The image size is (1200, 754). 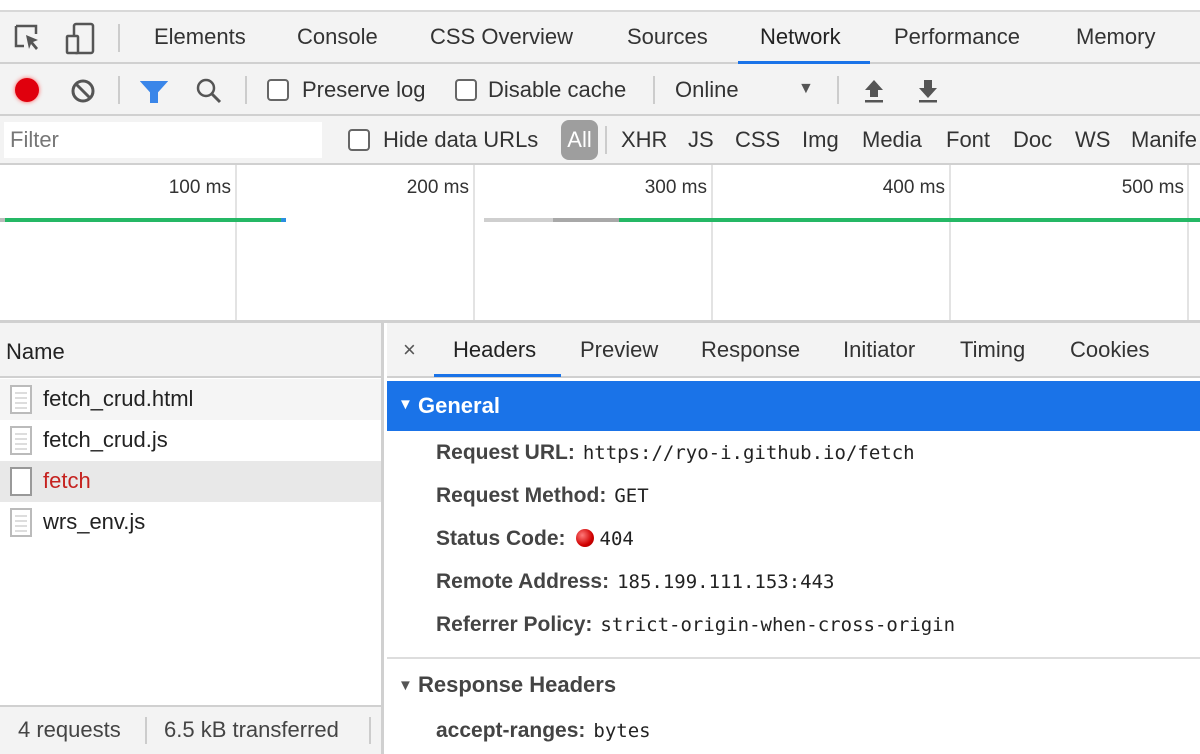 What do you see at coordinates (1115, 37) in the screenshot?
I see `tab-memory: Memory` at bounding box center [1115, 37].